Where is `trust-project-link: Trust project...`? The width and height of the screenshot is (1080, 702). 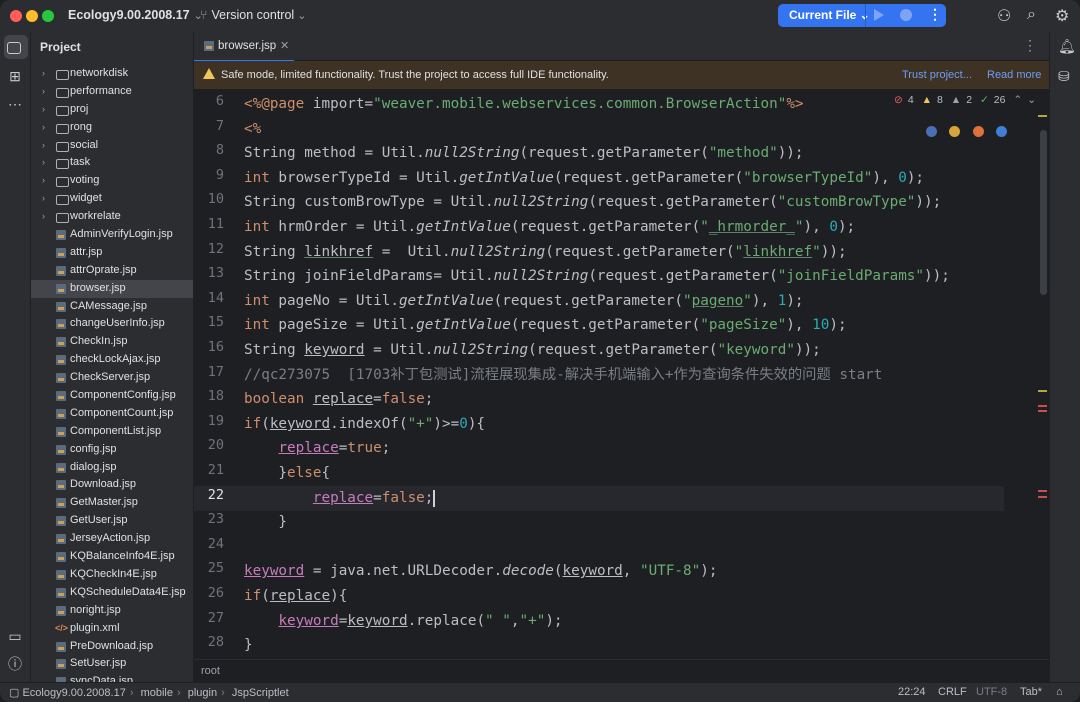
trust-project-link: Trust project... is located at coordinates (937, 75).